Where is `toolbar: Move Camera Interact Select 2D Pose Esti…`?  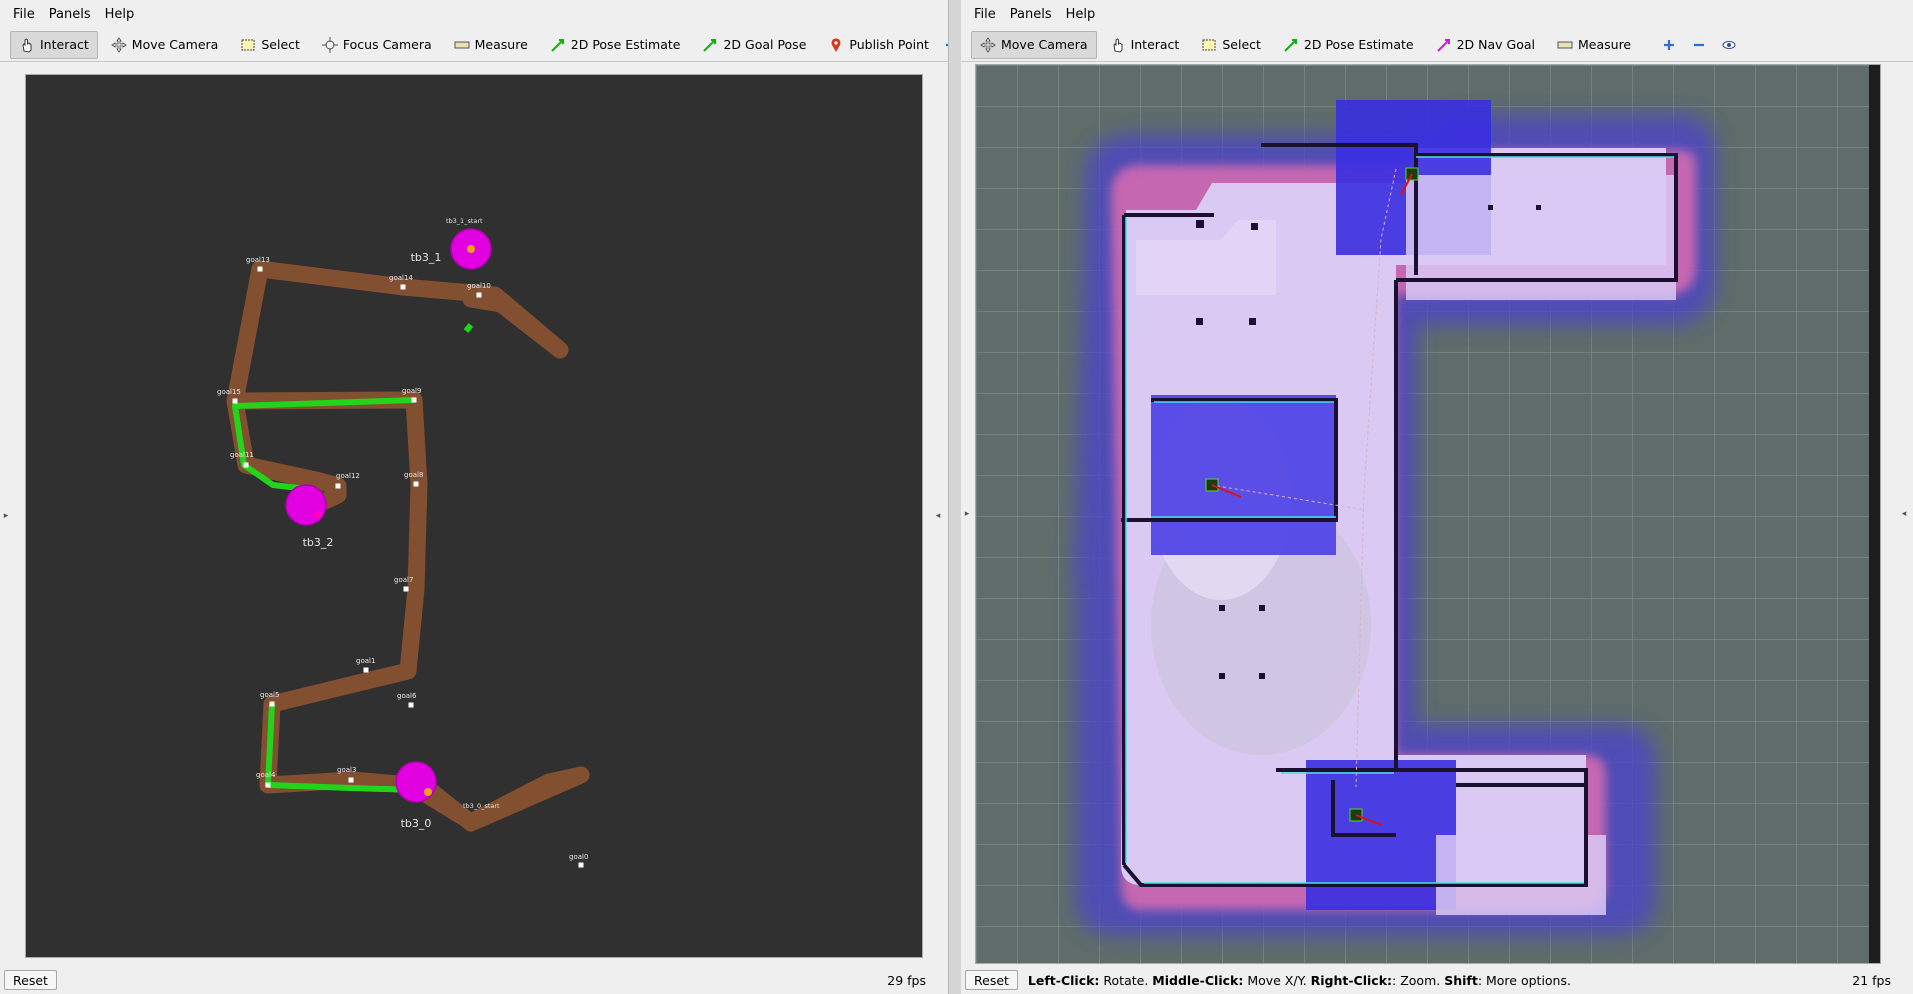
toolbar: Move Camera Interact Select 2D Pose Esti… is located at coordinates (1437, 45).